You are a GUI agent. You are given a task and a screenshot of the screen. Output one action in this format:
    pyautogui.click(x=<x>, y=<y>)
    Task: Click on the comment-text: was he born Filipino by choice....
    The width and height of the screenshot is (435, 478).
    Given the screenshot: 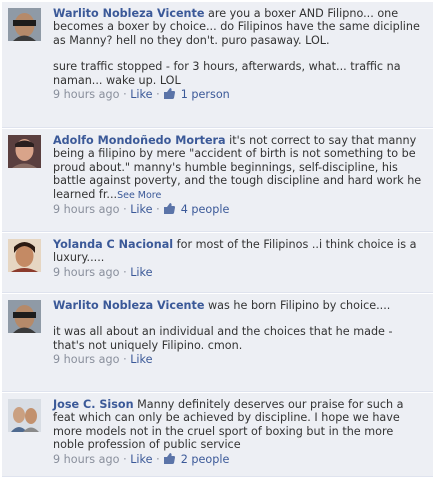 What is the action you would take?
    pyautogui.click(x=299, y=305)
    